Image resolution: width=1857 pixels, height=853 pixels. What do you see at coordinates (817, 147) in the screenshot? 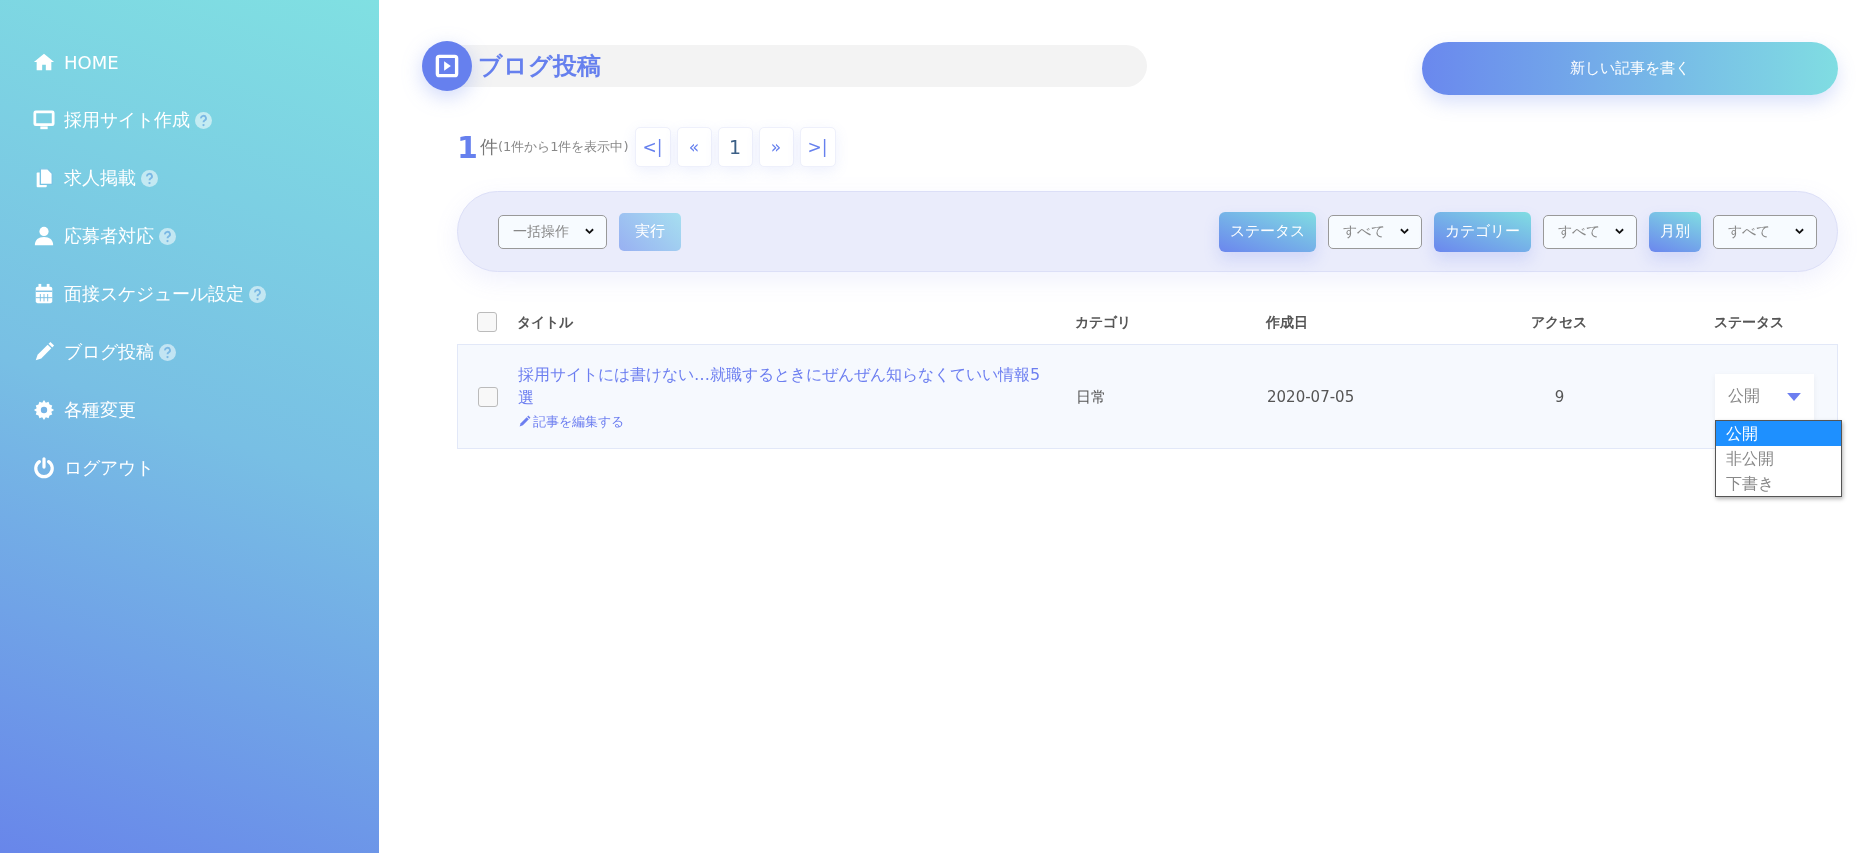
I see `page-button: >|` at bounding box center [817, 147].